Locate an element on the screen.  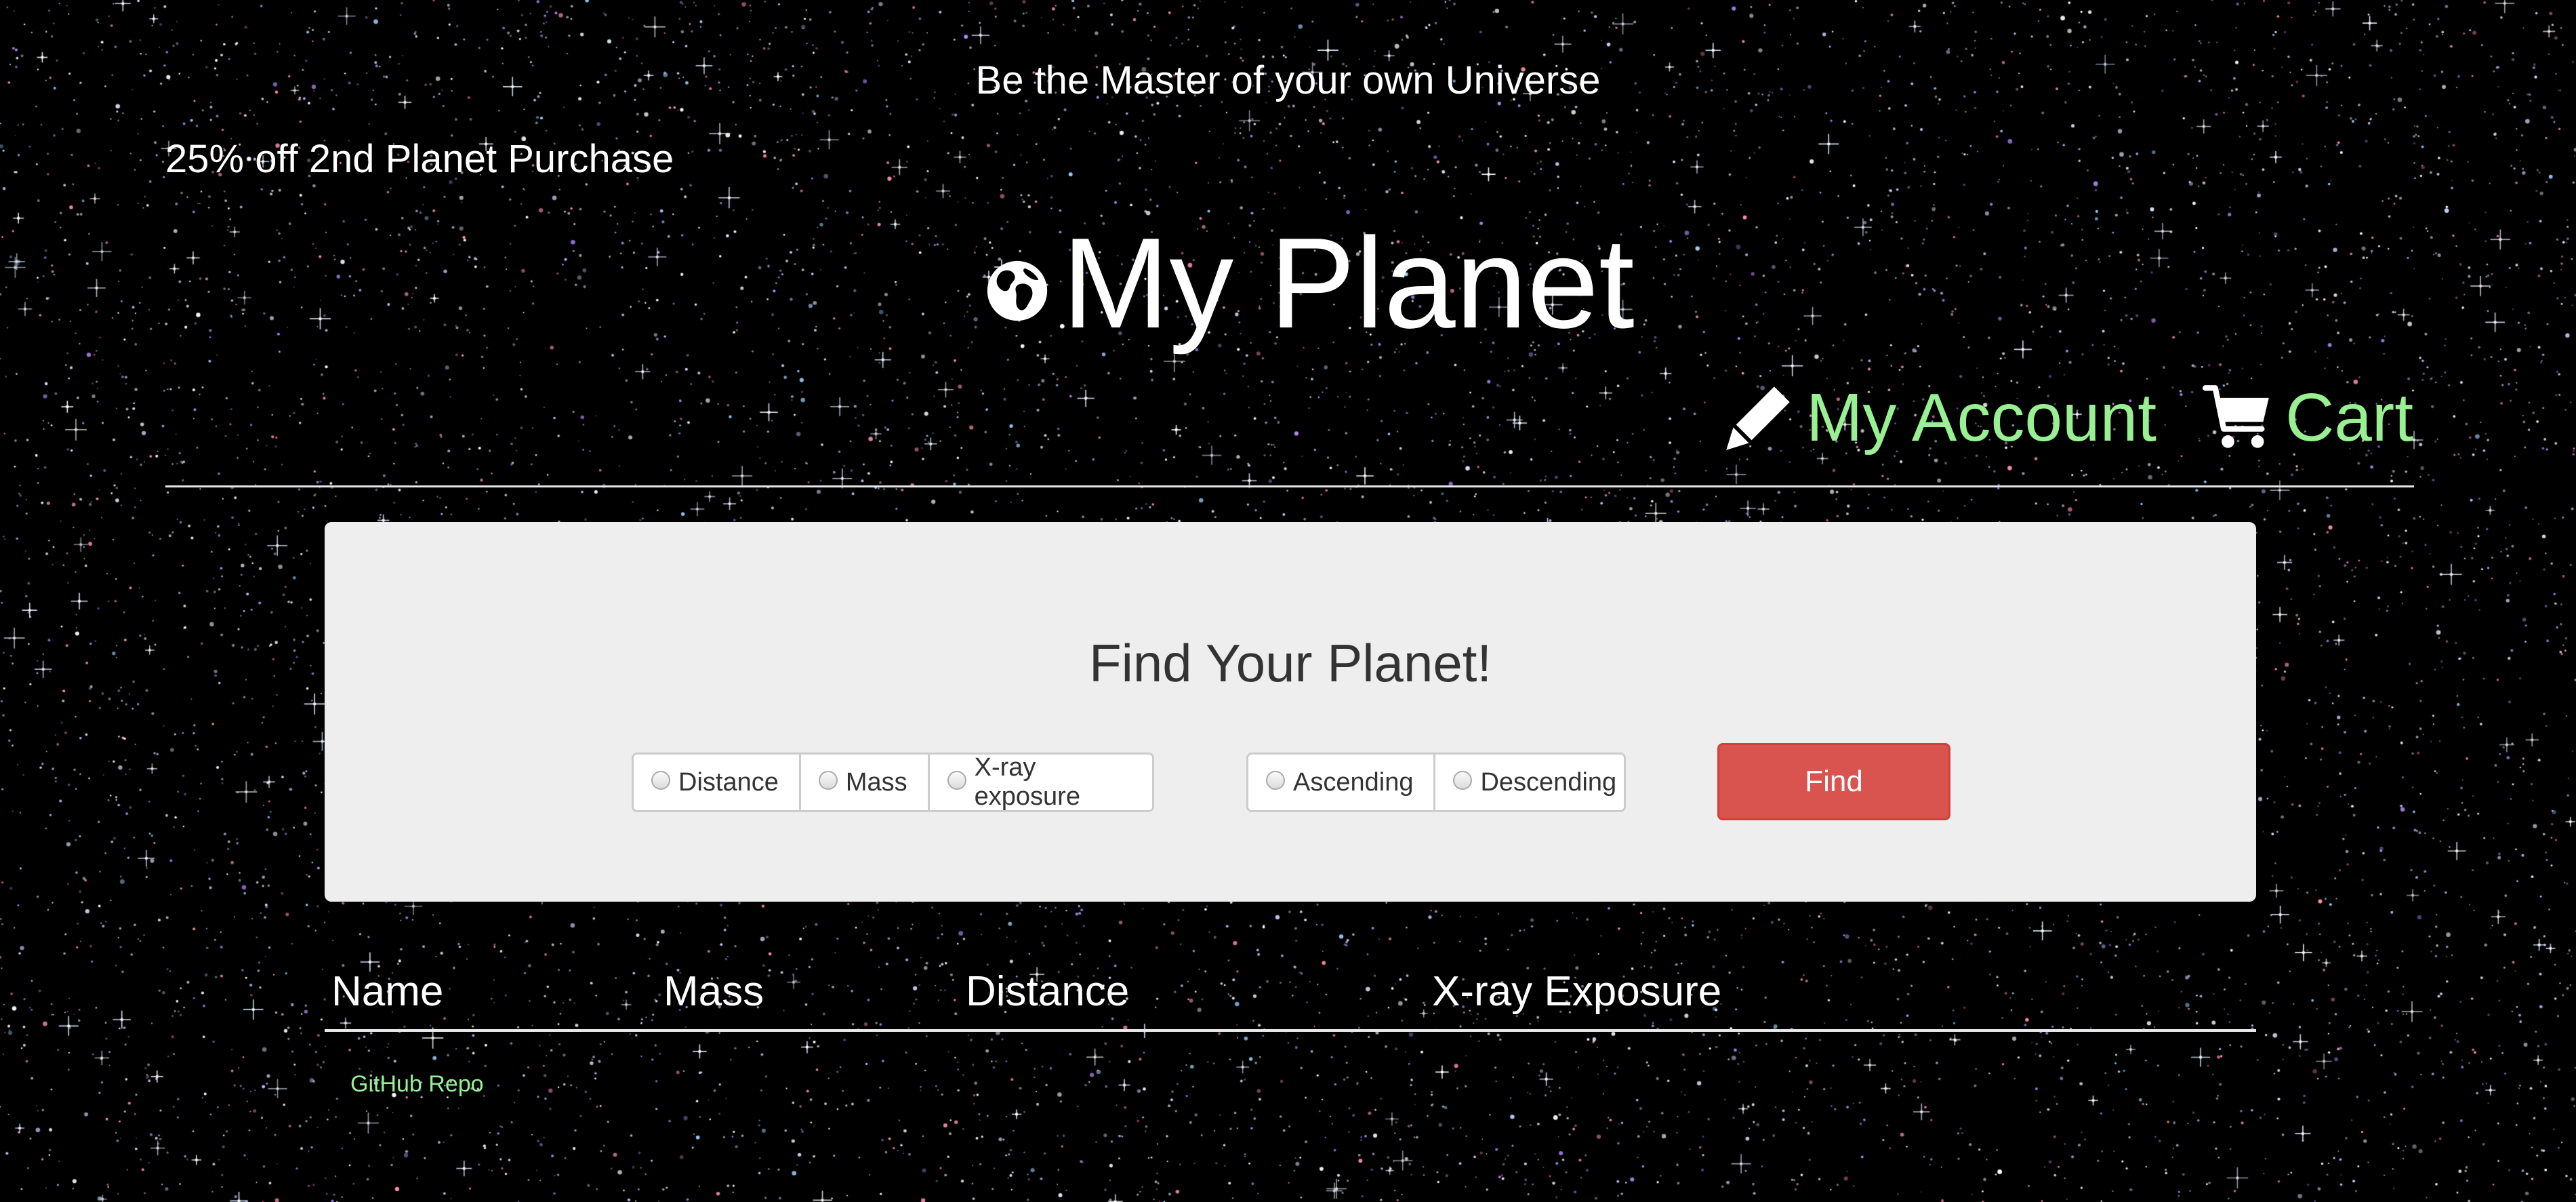
table-header-divider is located at coordinates (1291, 1030).